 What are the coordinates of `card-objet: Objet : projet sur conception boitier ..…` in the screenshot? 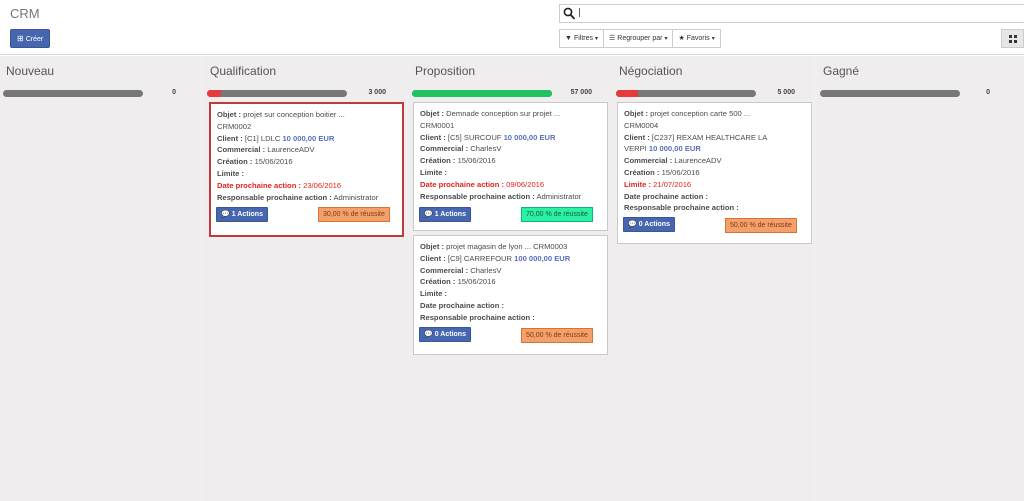 It's located at (306, 115).